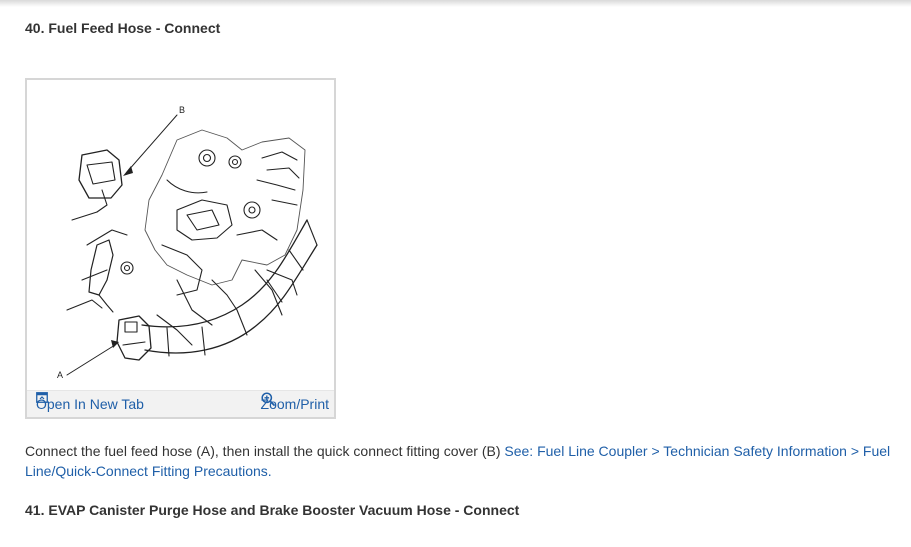 This screenshot has width=911, height=547. Describe the element at coordinates (294, 402) in the screenshot. I see `zoom-print-link: Zoom/Print` at that location.